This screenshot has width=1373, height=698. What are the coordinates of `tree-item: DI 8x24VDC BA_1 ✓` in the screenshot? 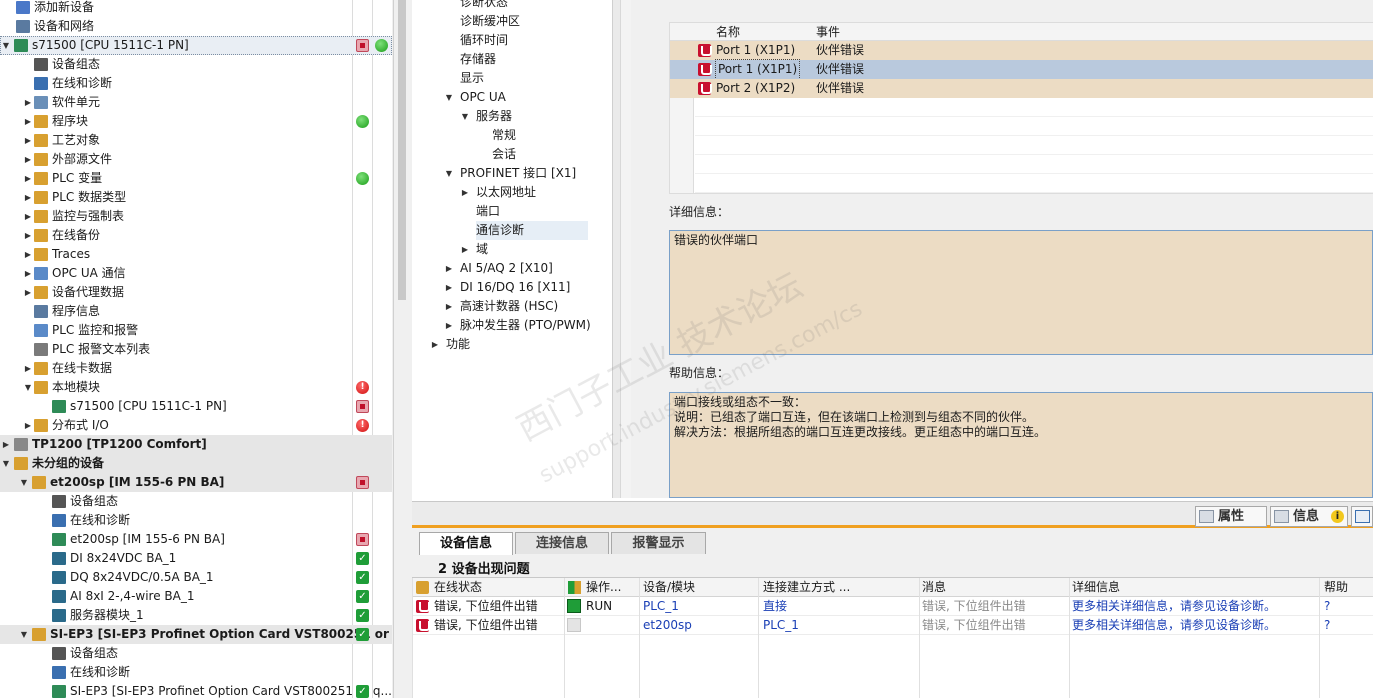 It's located at (196, 558).